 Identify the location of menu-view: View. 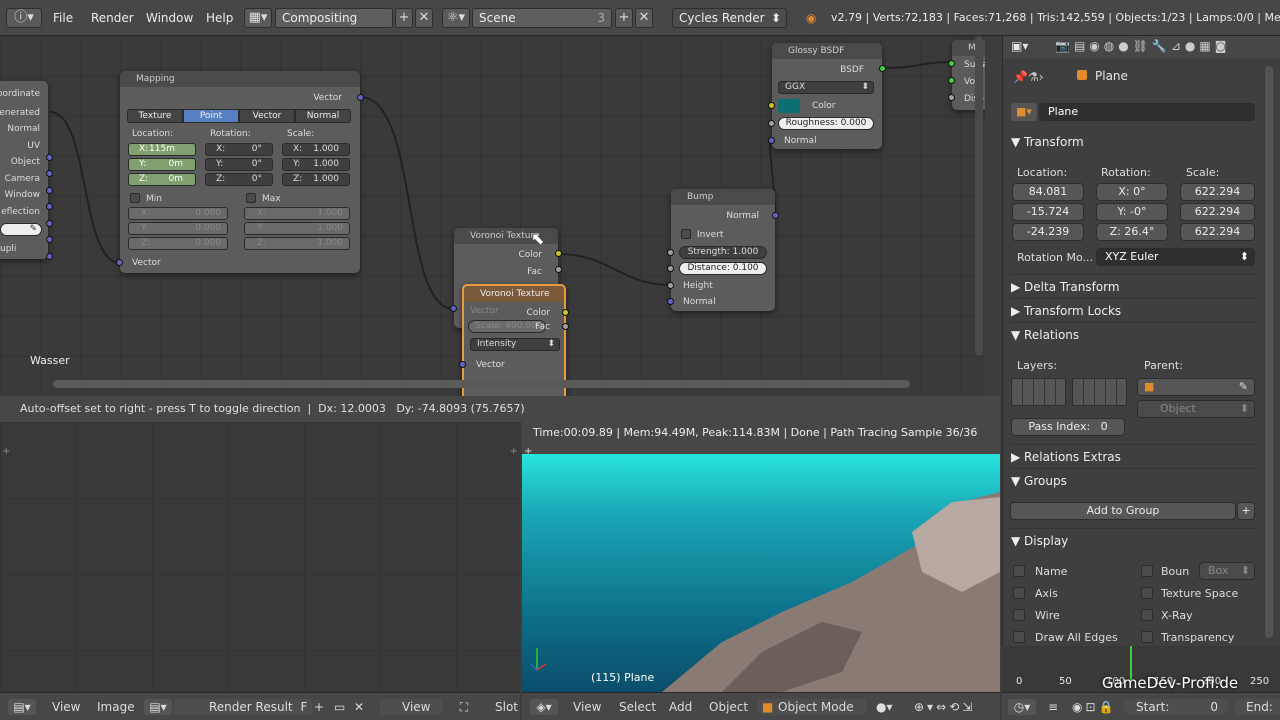
(587, 707).